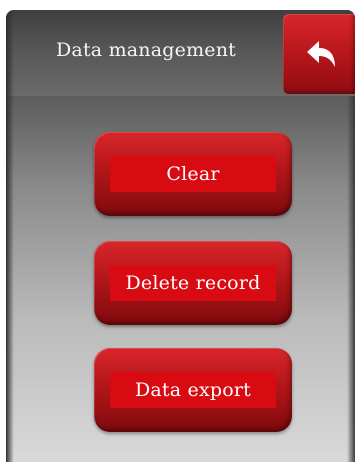  I want to click on delete-record-button-label: Delete record, so click(193, 283).